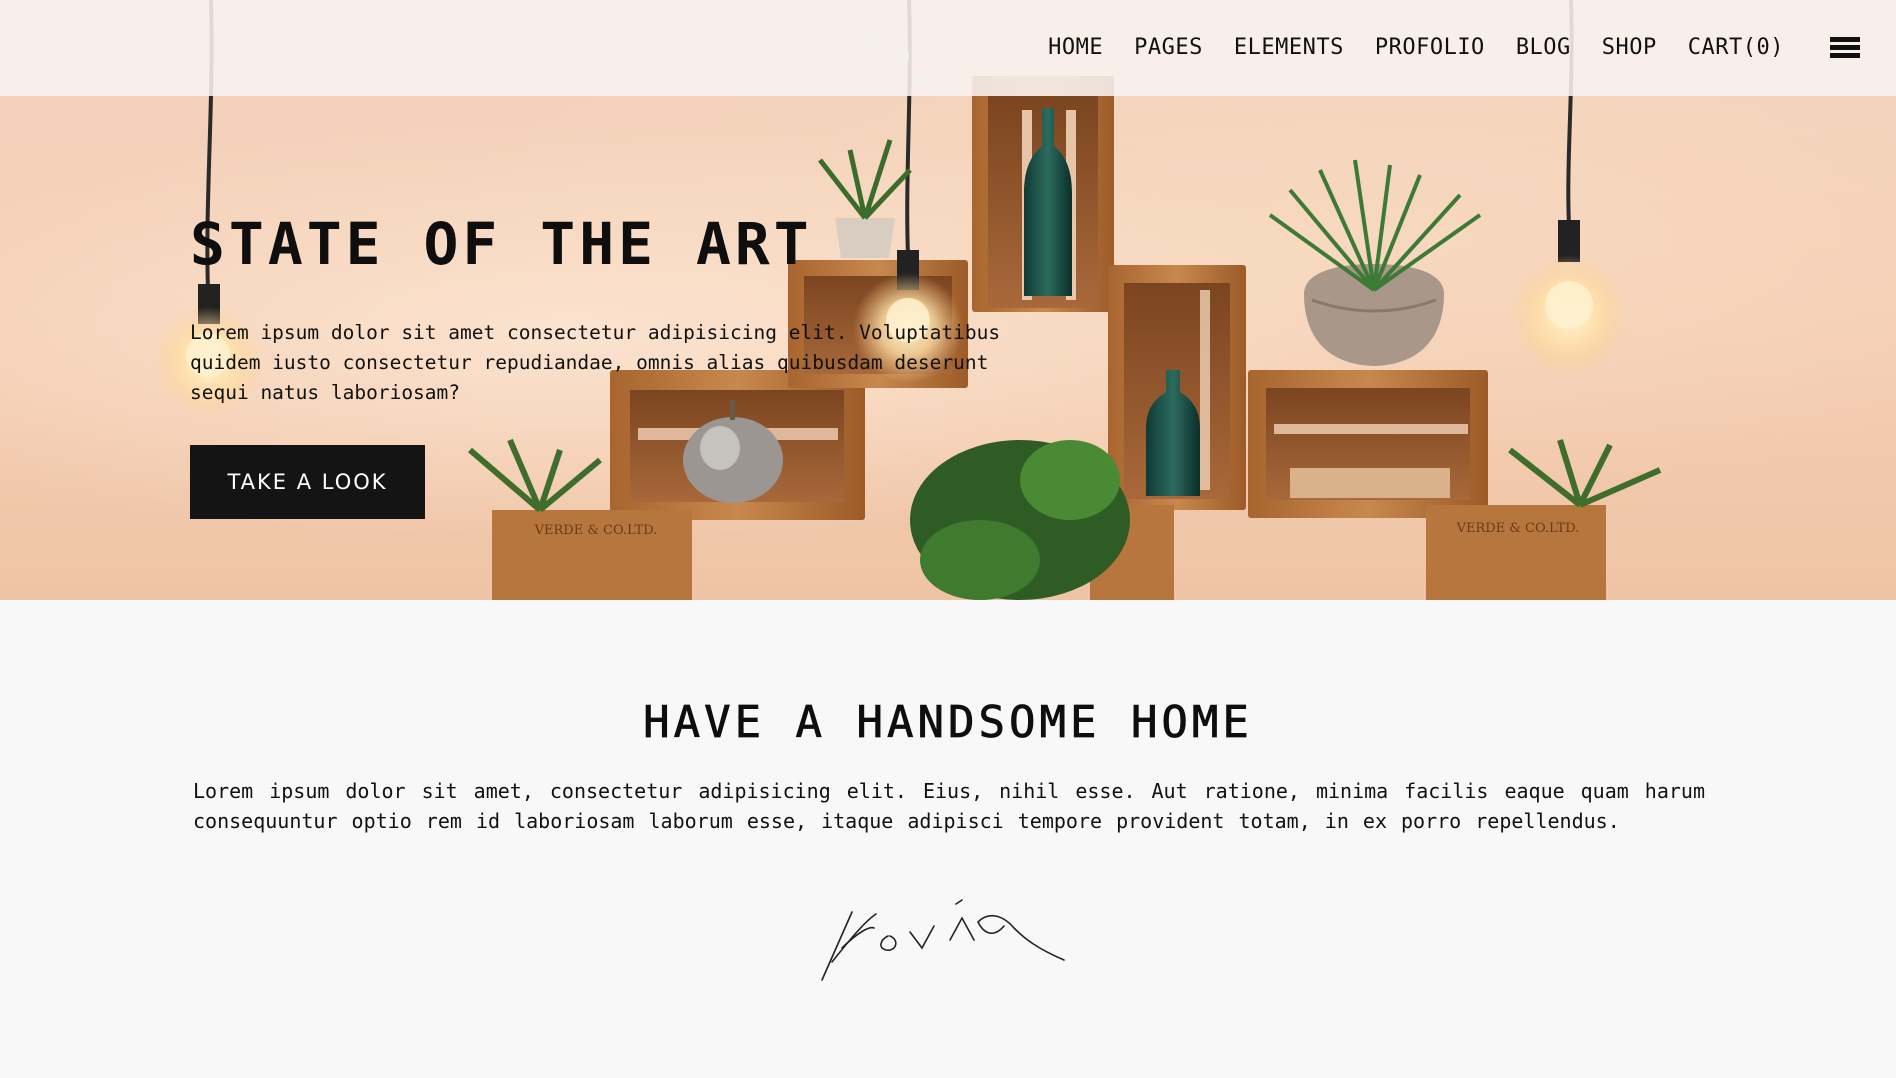 This screenshot has width=1896, height=1078. I want to click on take-a-look-button: TAKE A LOOK, so click(307, 482).